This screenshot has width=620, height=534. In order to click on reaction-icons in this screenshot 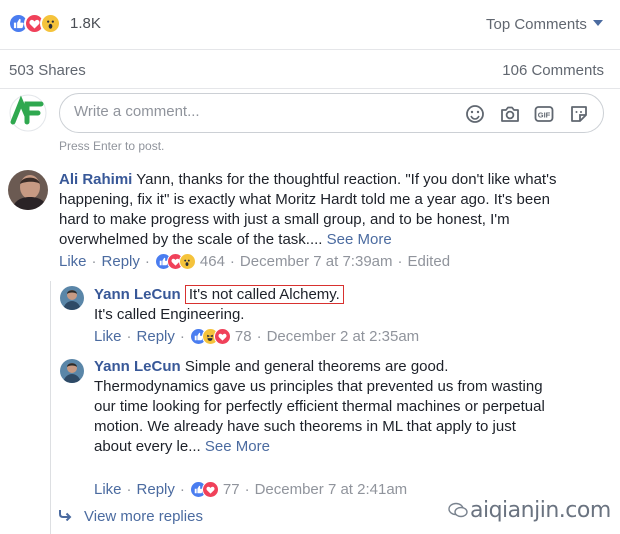, I will do `click(34, 23)`.